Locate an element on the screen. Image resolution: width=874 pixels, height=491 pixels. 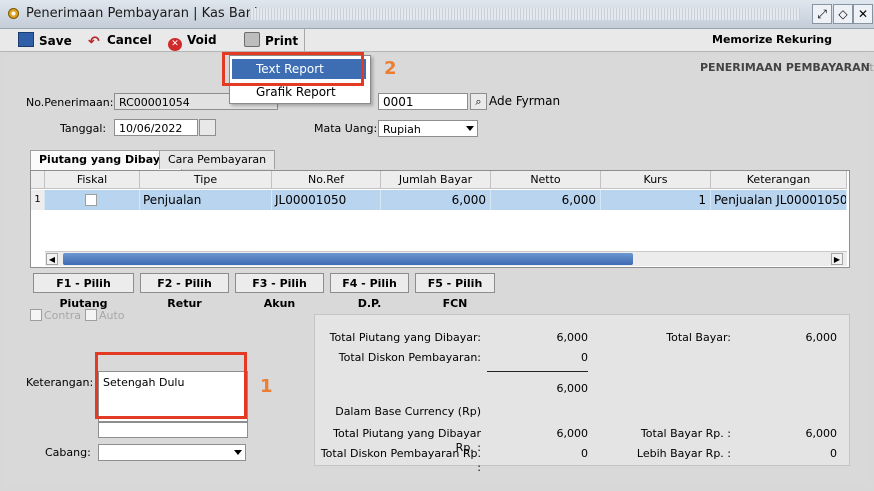
column-header: Tipe is located at coordinates (206, 180).